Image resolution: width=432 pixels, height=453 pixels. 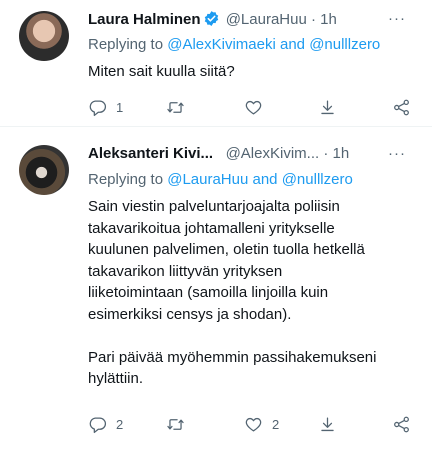 I want to click on like-button: 2, so click(x=261, y=424).